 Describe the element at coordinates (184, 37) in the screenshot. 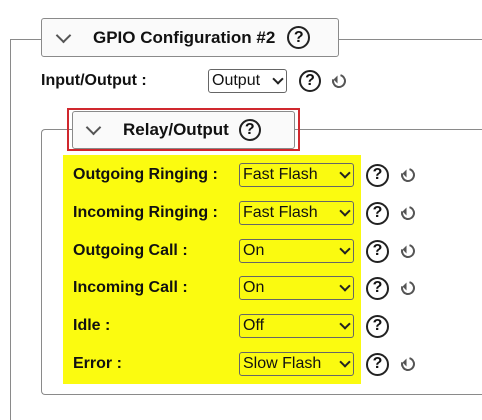

I see `gpio-section-title: GPIO Configuration #2` at that location.